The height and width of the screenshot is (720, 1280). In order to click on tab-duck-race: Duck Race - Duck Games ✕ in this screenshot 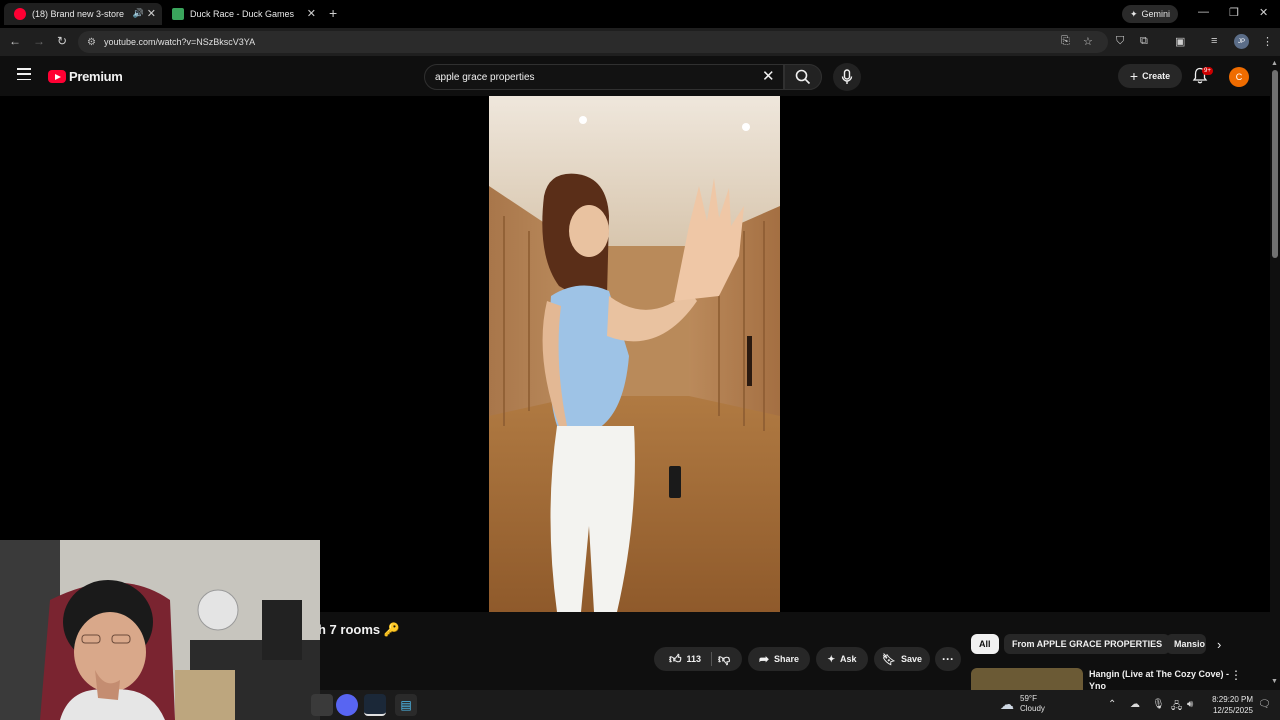, I will do `click(242, 14)`.